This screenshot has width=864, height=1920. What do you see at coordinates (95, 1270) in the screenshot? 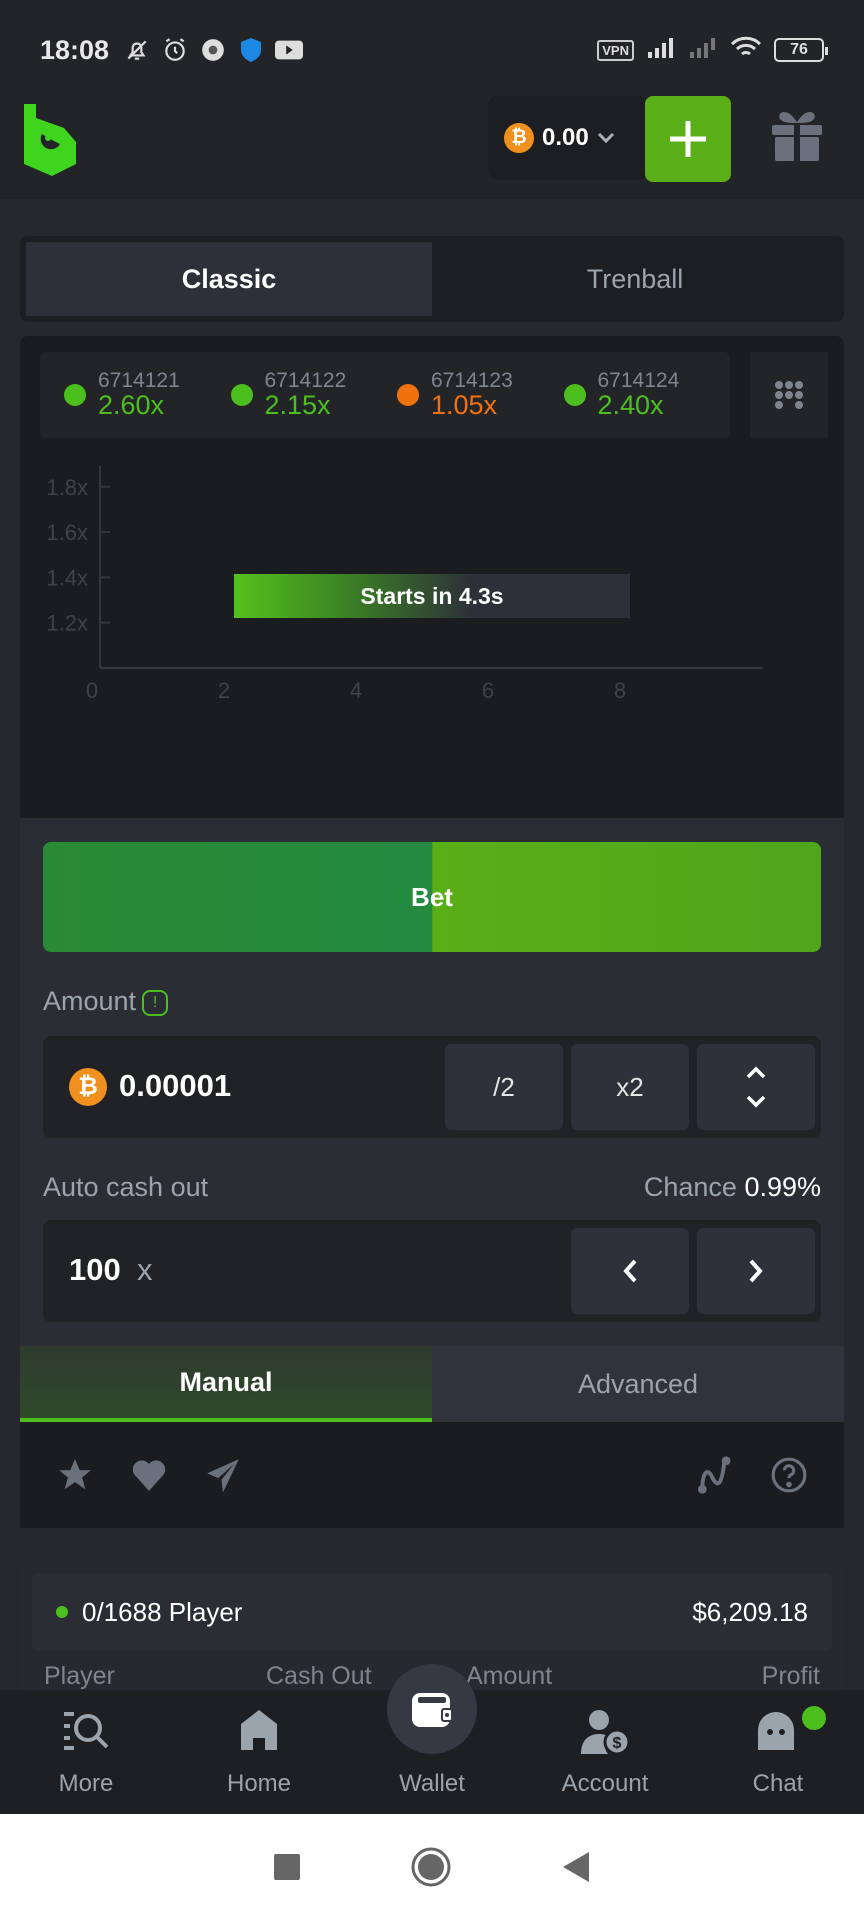
I see `cashout-value: 100` at bounding box center [95, 1270].